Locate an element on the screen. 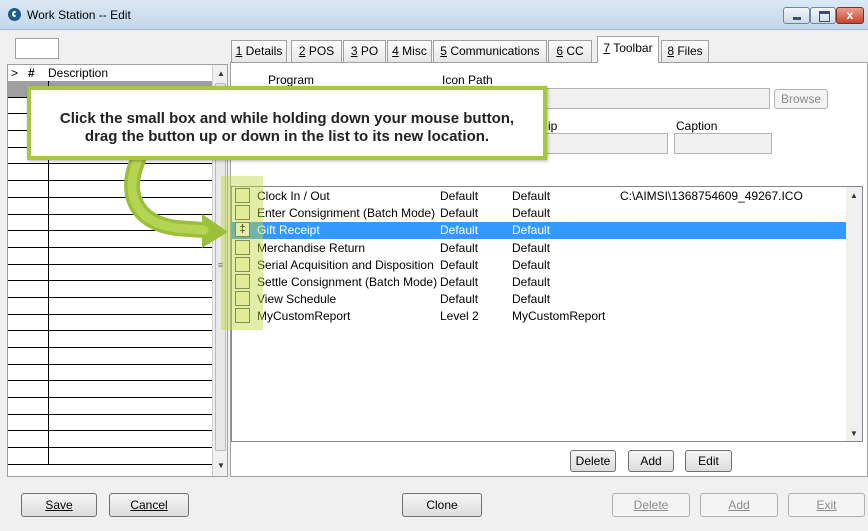  maximize-icon is located at coordinates (823, 15).